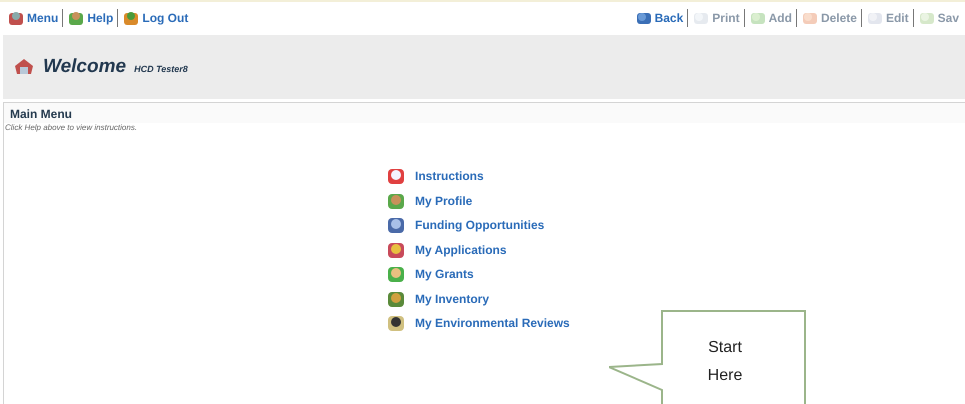 This screenshot has height=404, width=965. What do you see at coordinates (478, 323) in the screenshot?
I see `main-menu-item: My Environmental Reviews` at bounding box center [478, 323].